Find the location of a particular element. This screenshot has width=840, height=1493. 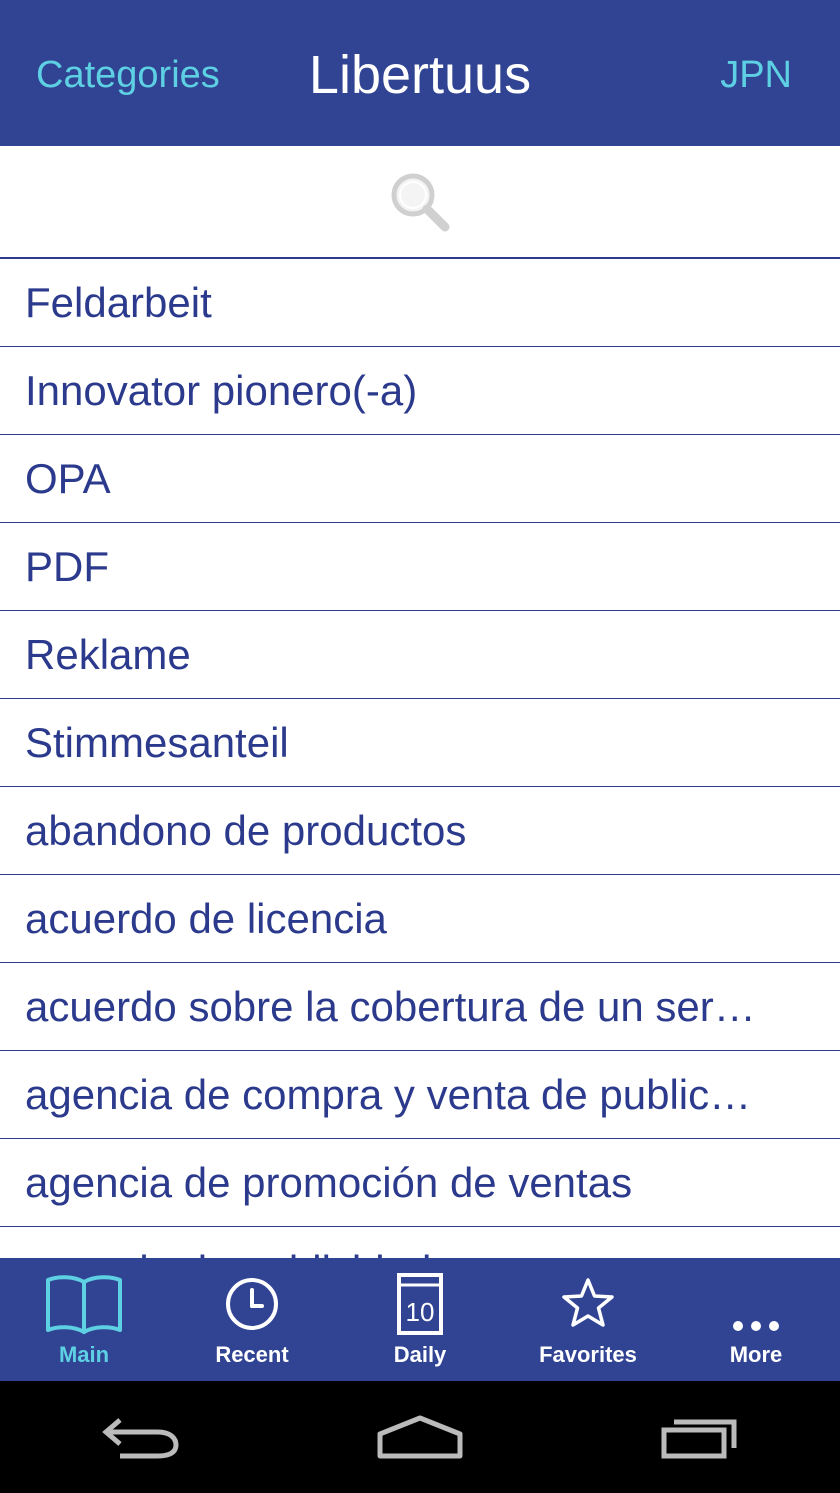

language-button: JPN is located at coordinates (756, 75).